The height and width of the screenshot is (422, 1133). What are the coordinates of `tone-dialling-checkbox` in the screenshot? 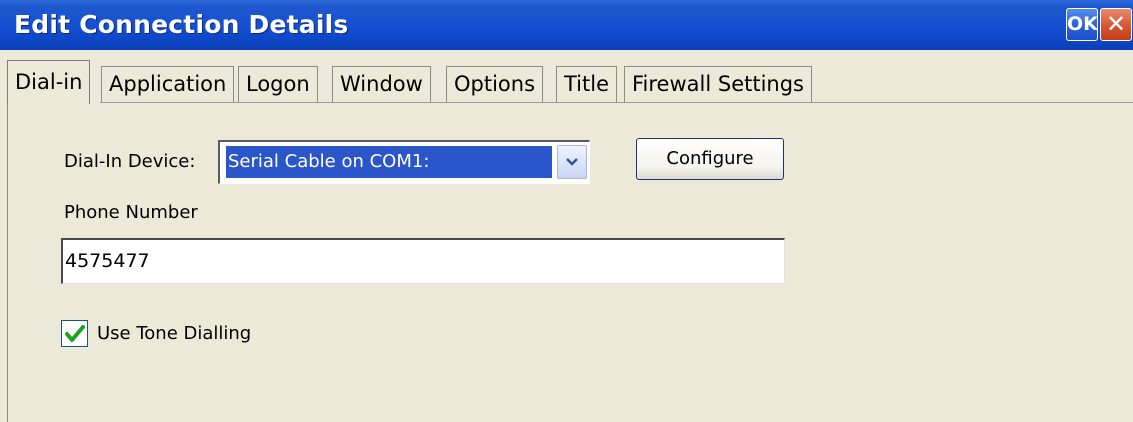 It's located at (74, 333).